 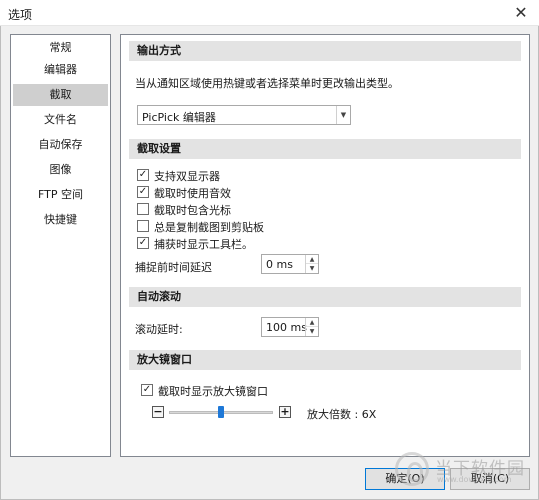 I want to click on sidebar-item-general: 常规, so click(x=60, y=48).